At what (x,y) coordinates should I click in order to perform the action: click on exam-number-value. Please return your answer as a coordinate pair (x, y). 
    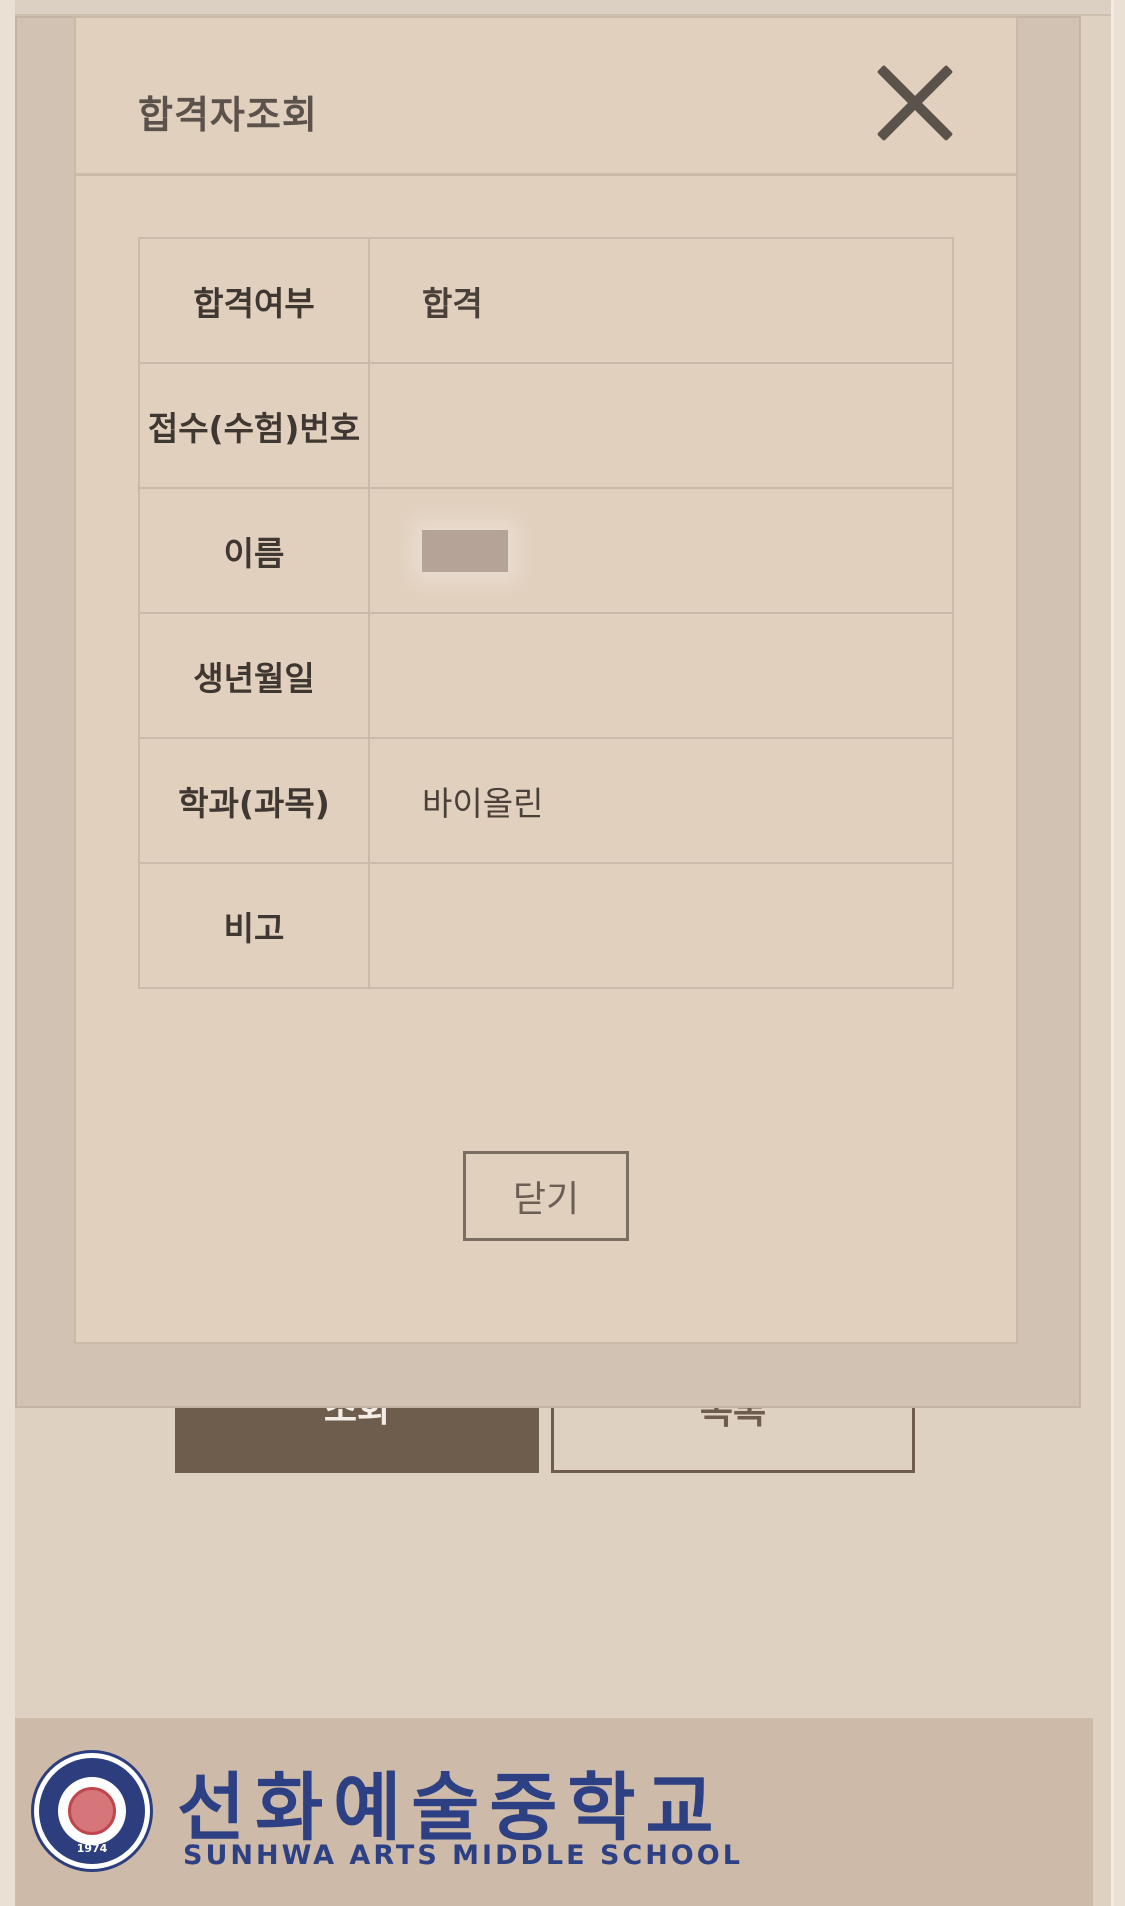
    Looking at the image, I should click on (661, 425).